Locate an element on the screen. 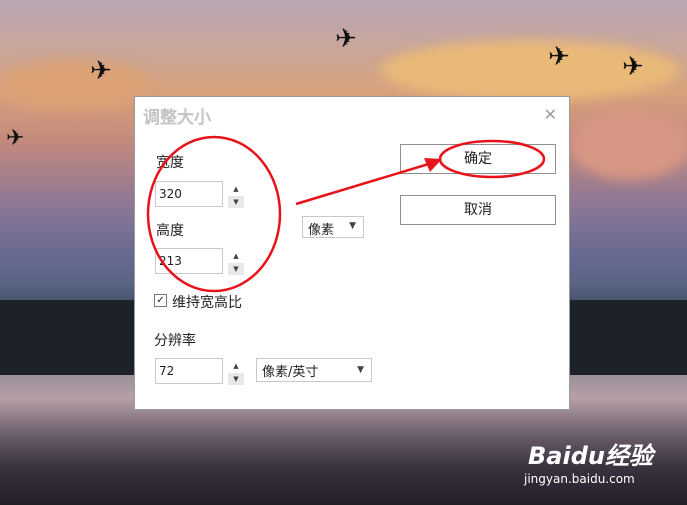  annotation-arrow-line is located at coordinates (364, 183).